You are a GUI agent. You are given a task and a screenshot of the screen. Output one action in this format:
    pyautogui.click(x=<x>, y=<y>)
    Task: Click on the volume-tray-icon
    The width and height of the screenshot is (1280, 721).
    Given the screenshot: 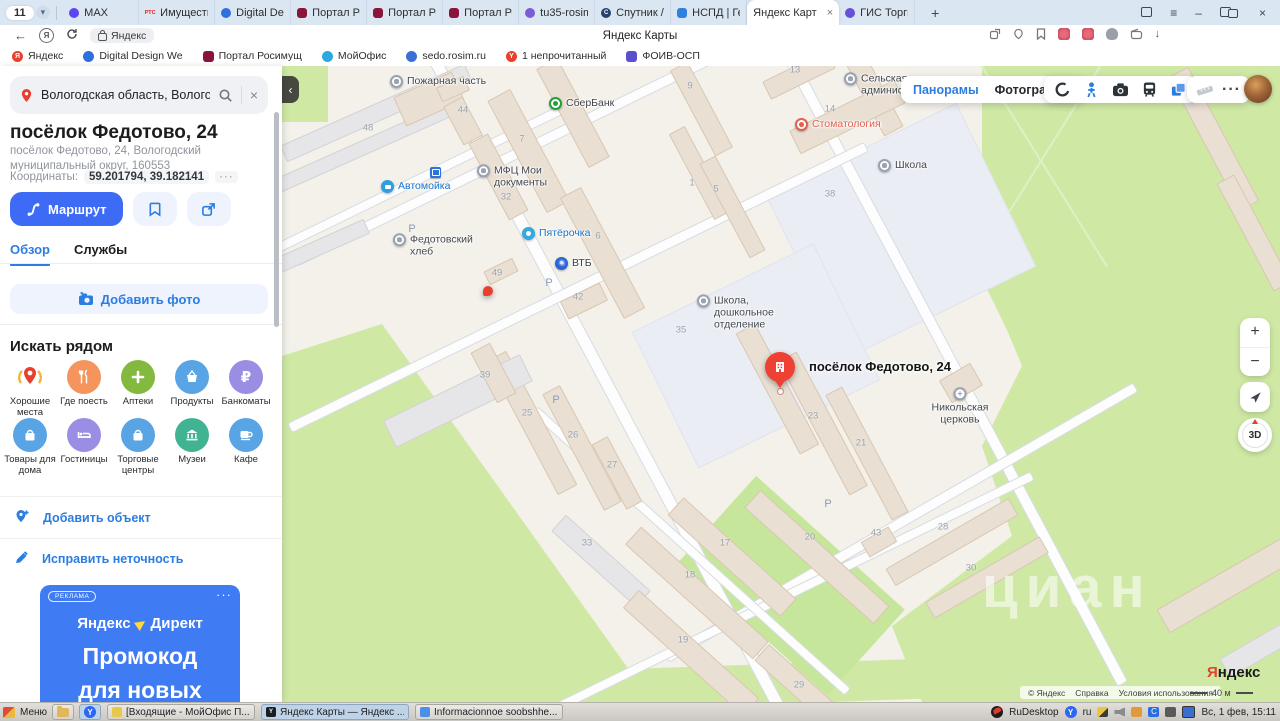 What is the action you would take?
    pyautogui.click(x=1120, y=712)
    